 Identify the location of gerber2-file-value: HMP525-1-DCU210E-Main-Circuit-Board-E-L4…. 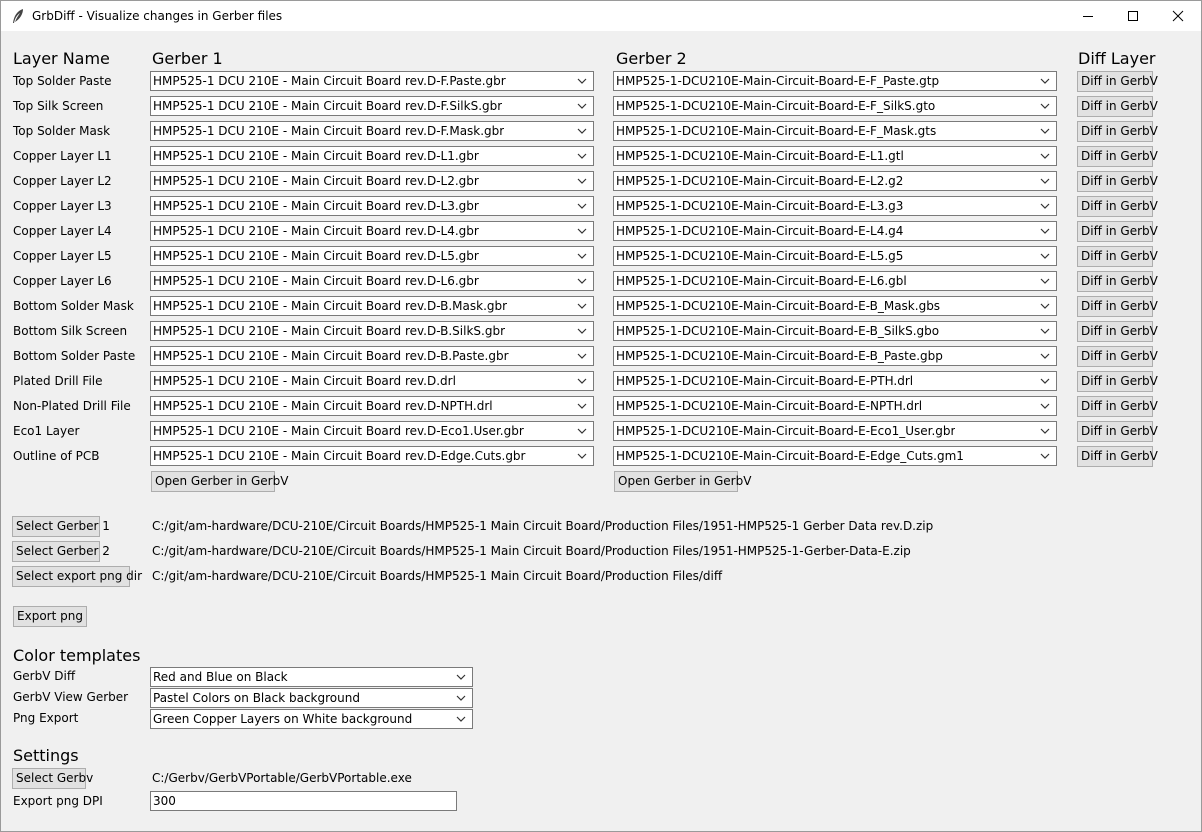
(760, 231).